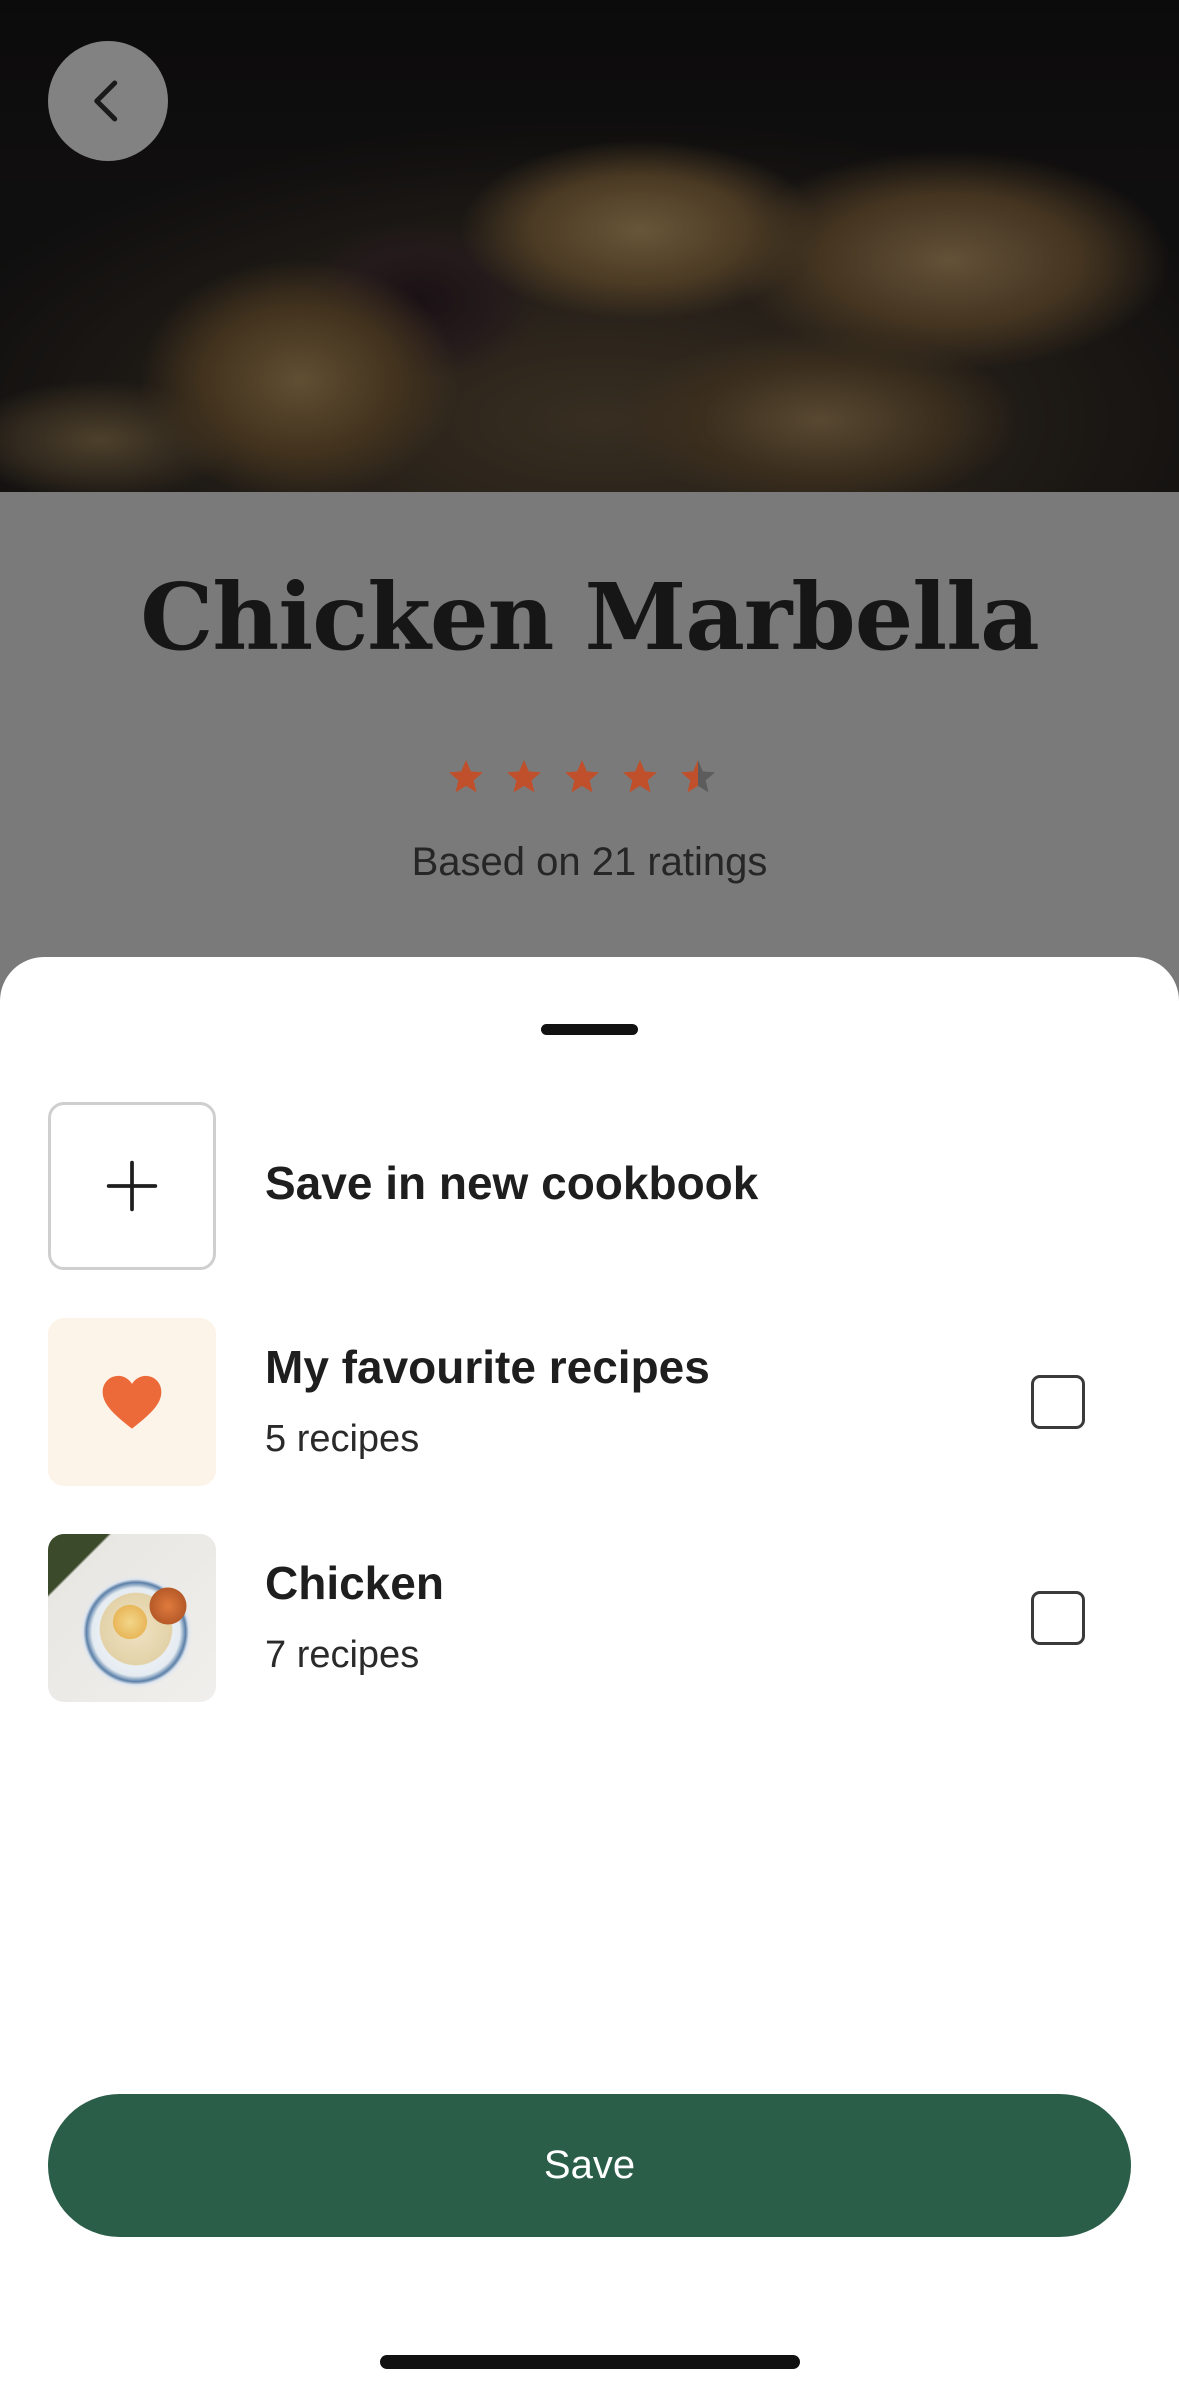 The width and height of the screenshot is (1179, 2396). Describe the element at coordinates (698, 776) in the screenshot. I see `star-half-icon` at that location.